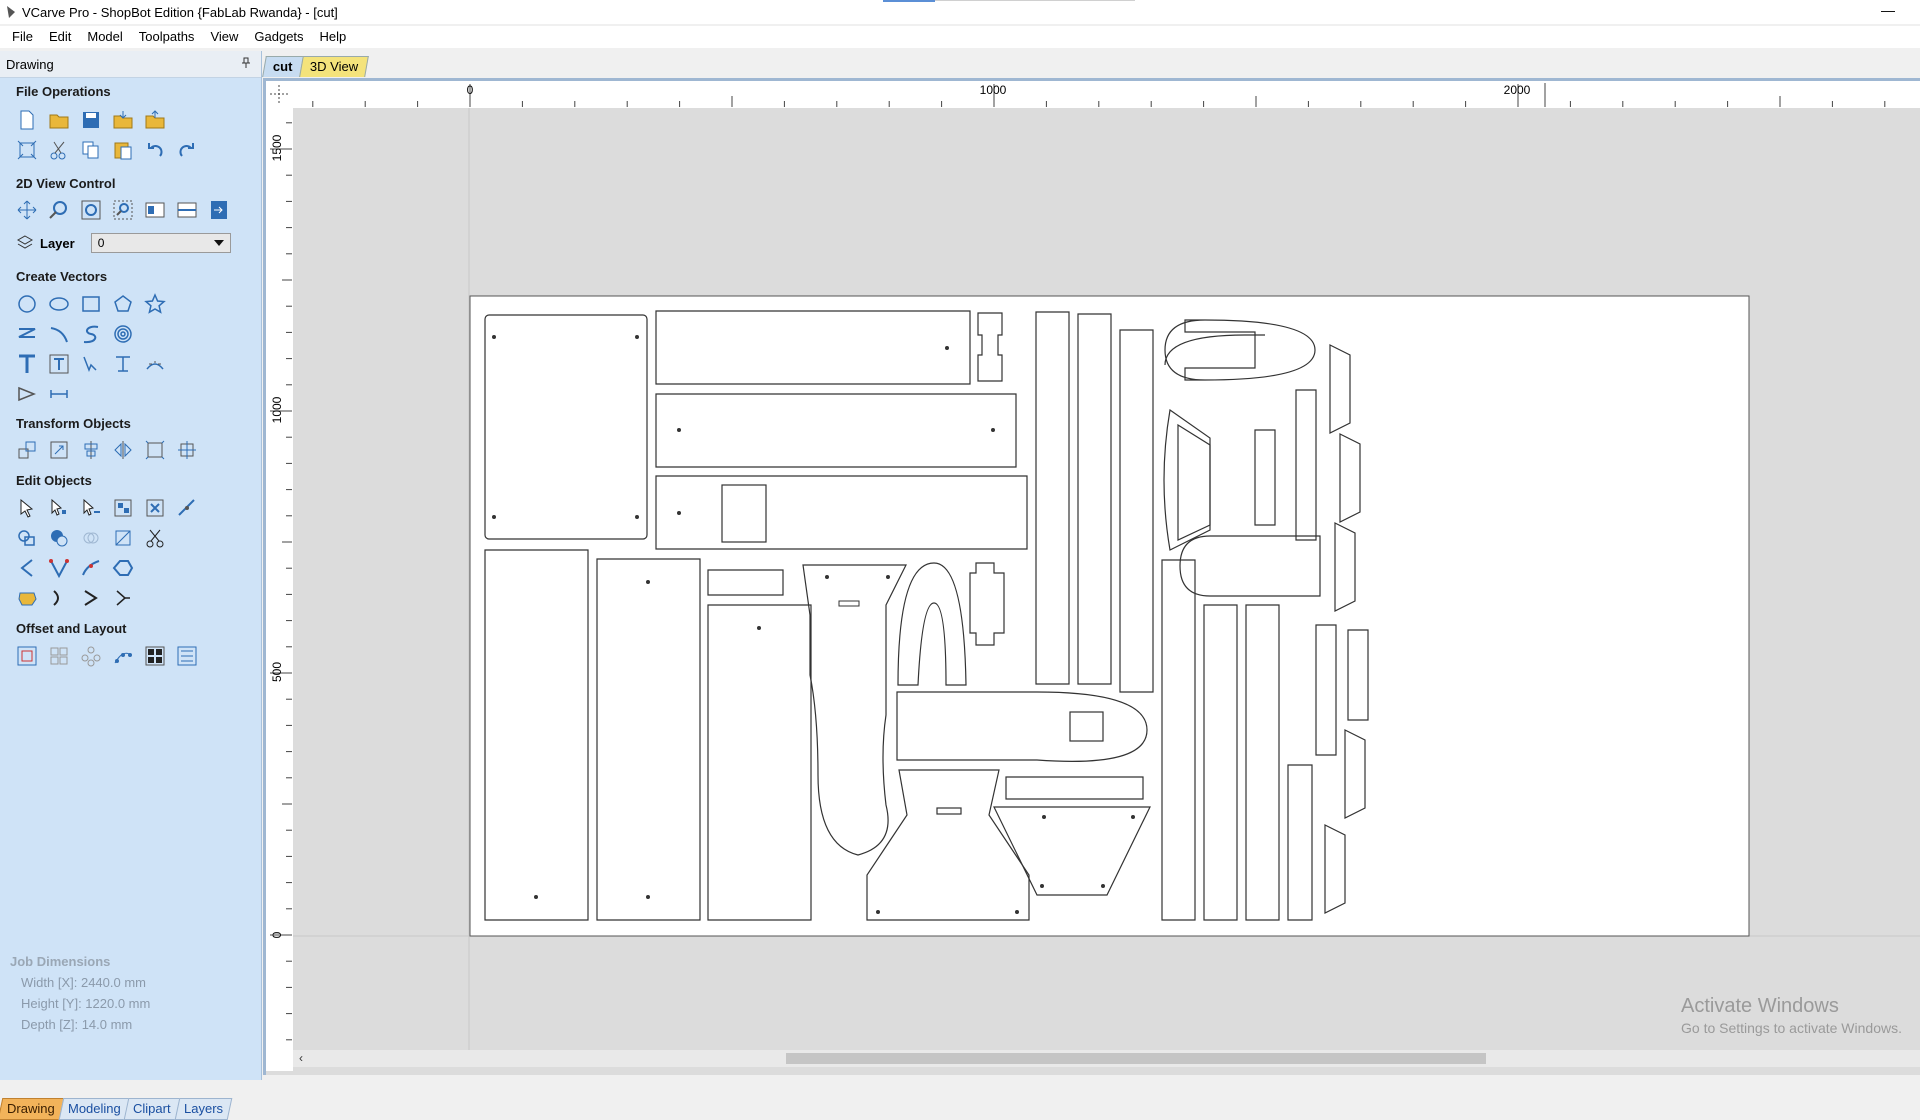 This screenshot has width=1920, height=1120. What do you see at coordinates (277, 934) in the screenshot?
I see `ruler-label-v0: 0` at bounding box center [277, 934].